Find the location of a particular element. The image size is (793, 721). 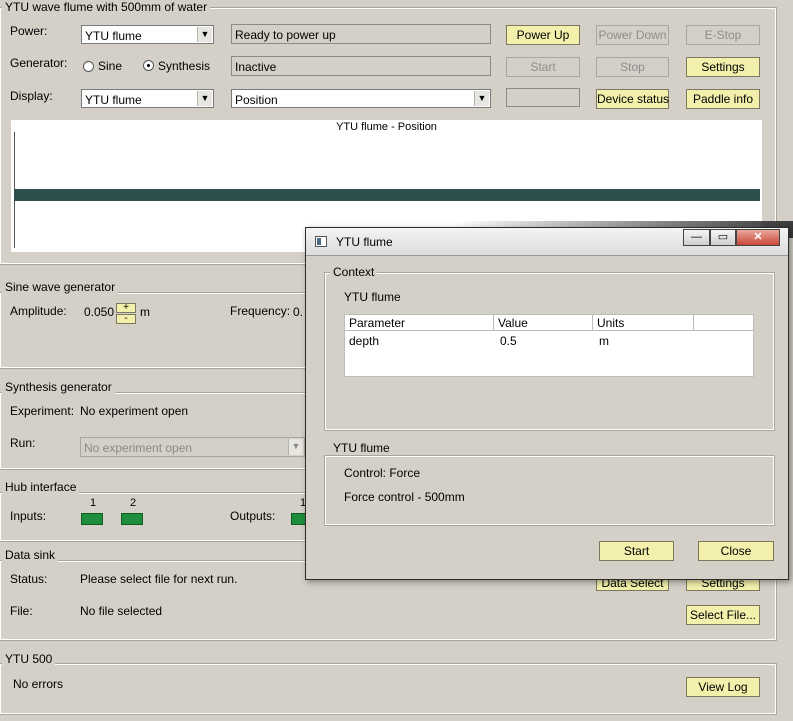

display-combo: YTU flume ▼ is located at coordinates (147, 98).